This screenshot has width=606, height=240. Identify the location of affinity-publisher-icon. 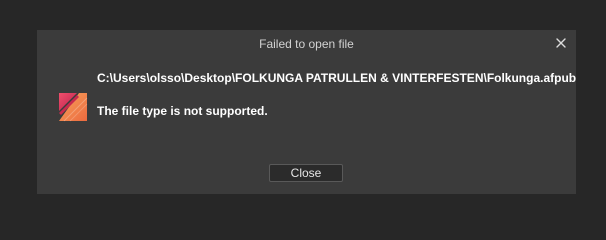
(73, 107).